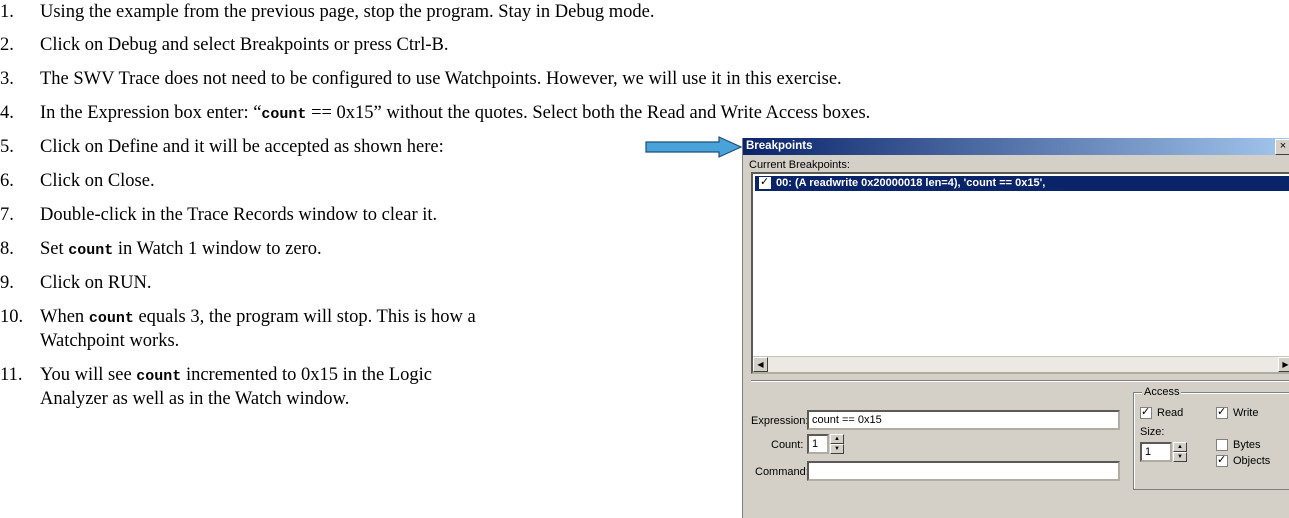  I want to click on read-checkbox: Read, so click(1161, 412).